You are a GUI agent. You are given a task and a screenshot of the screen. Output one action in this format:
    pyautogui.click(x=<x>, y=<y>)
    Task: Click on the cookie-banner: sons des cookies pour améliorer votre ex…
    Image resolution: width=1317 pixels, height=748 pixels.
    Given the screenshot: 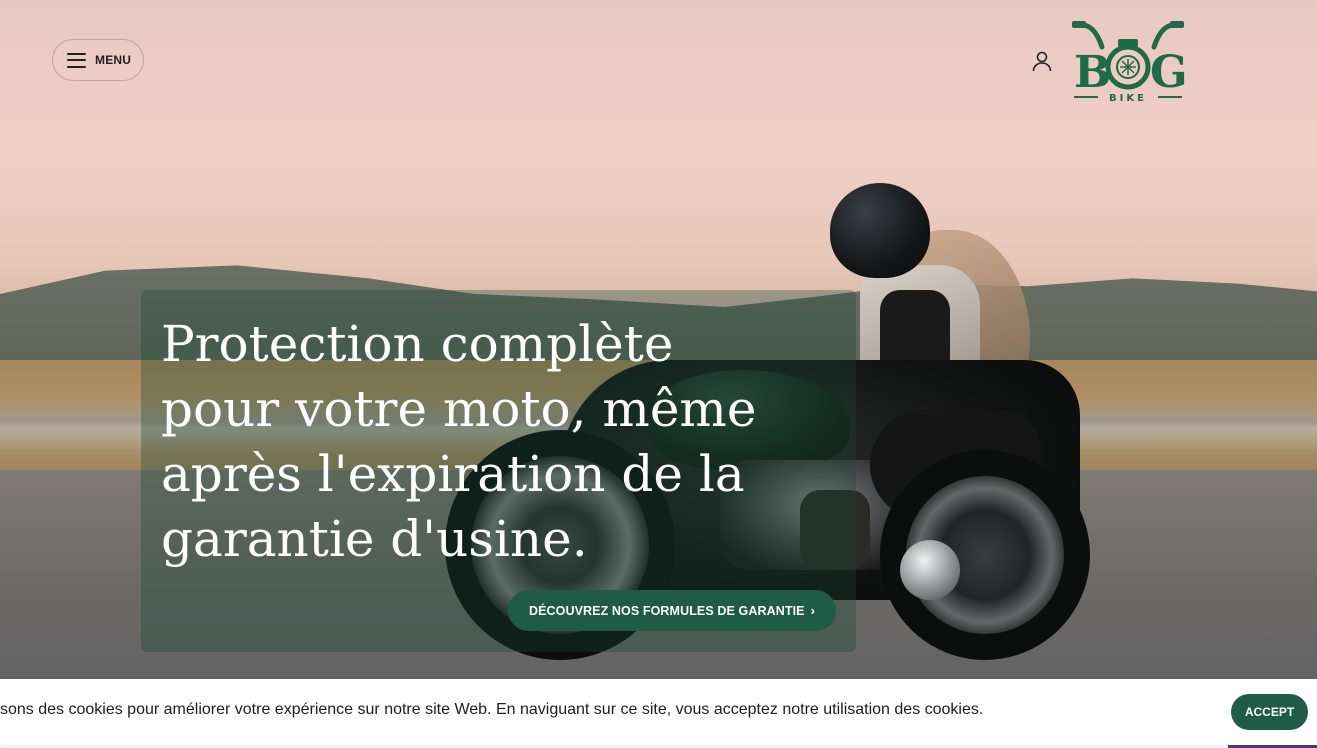 What is the action you would take?
    pyautogui.click(x=658, y=712)
    